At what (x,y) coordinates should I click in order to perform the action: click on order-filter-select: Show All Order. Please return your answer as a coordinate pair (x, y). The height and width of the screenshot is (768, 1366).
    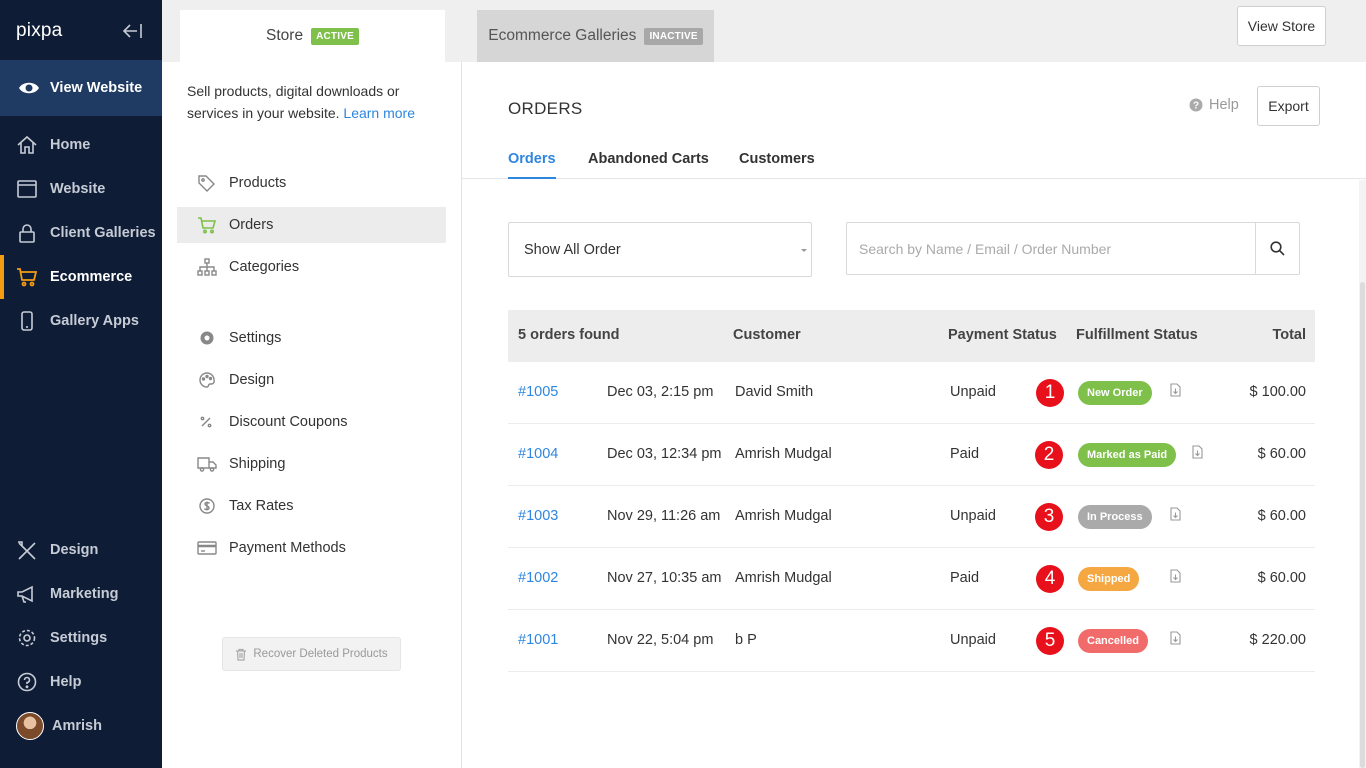
    Looking at the image, I should click on (660, 249).